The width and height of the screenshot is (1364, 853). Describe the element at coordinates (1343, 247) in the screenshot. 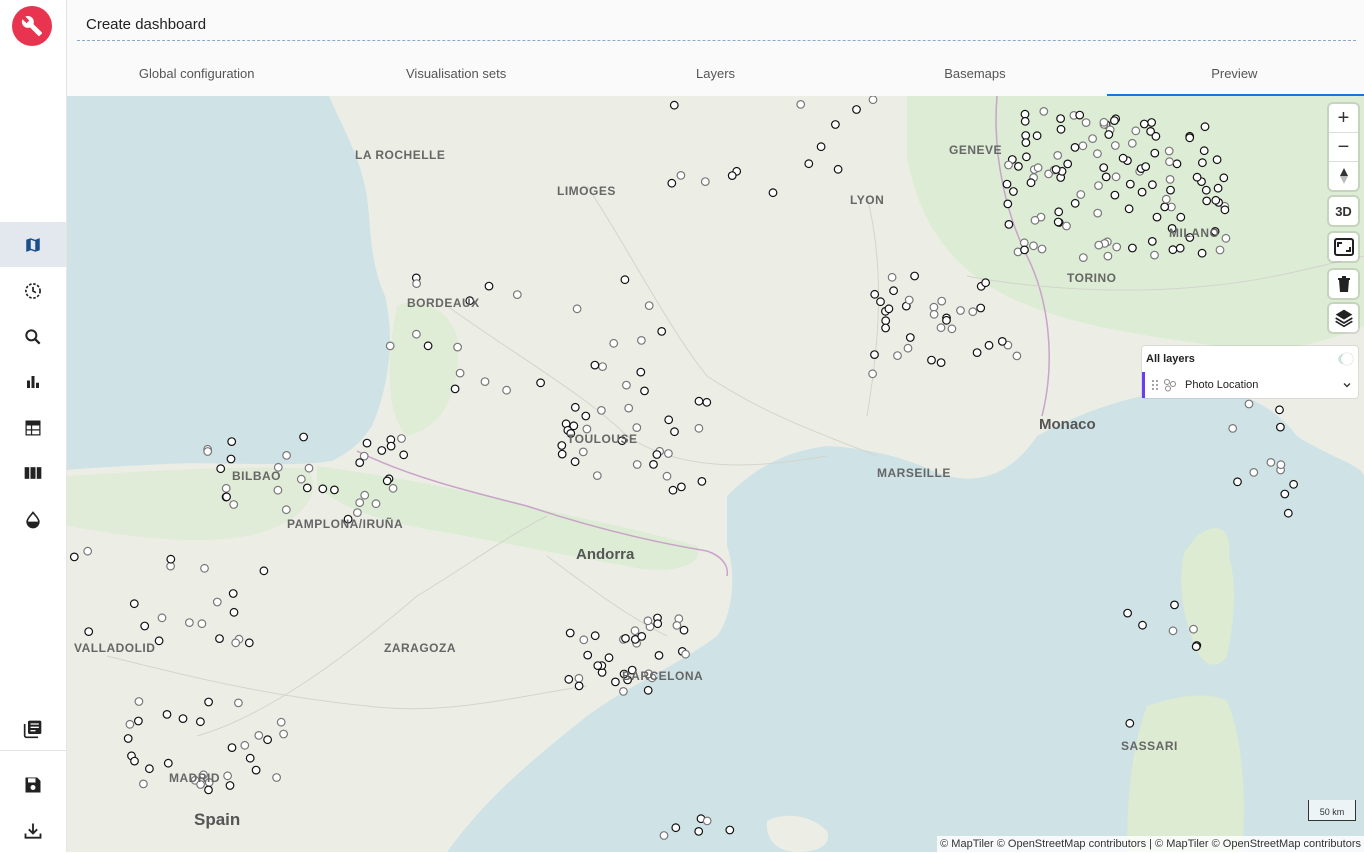

I see `fullscreen-button` at that location.